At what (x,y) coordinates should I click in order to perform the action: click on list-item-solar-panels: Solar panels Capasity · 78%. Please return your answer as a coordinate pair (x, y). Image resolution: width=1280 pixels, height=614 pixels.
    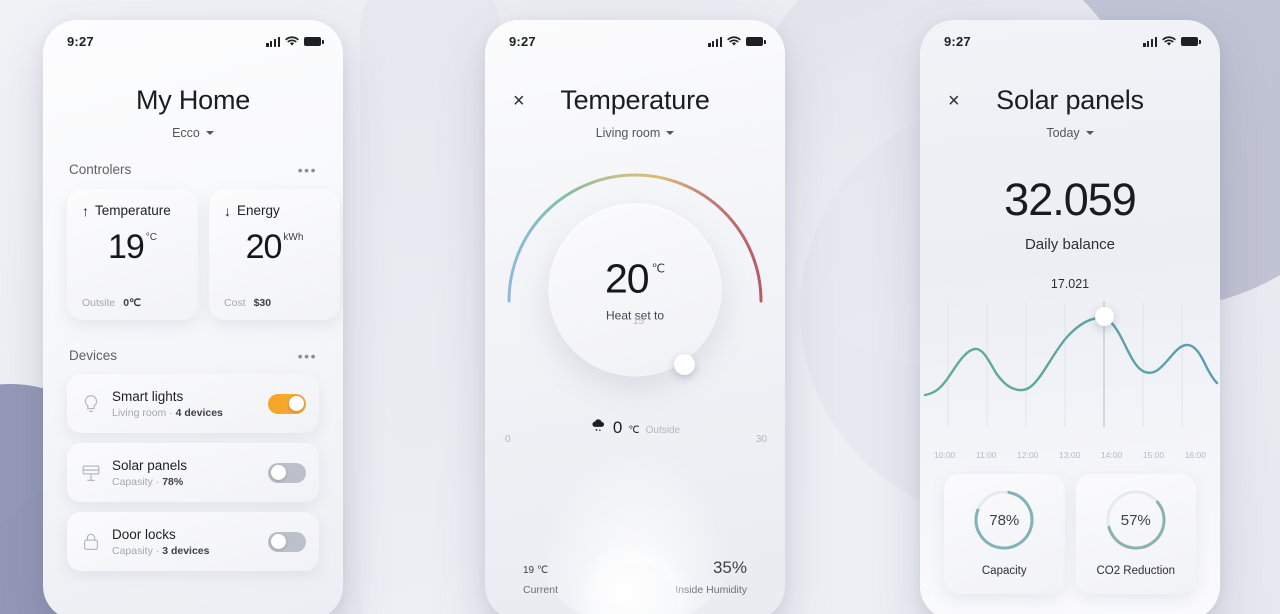
    Looking at the image, I should click on (193, 472).